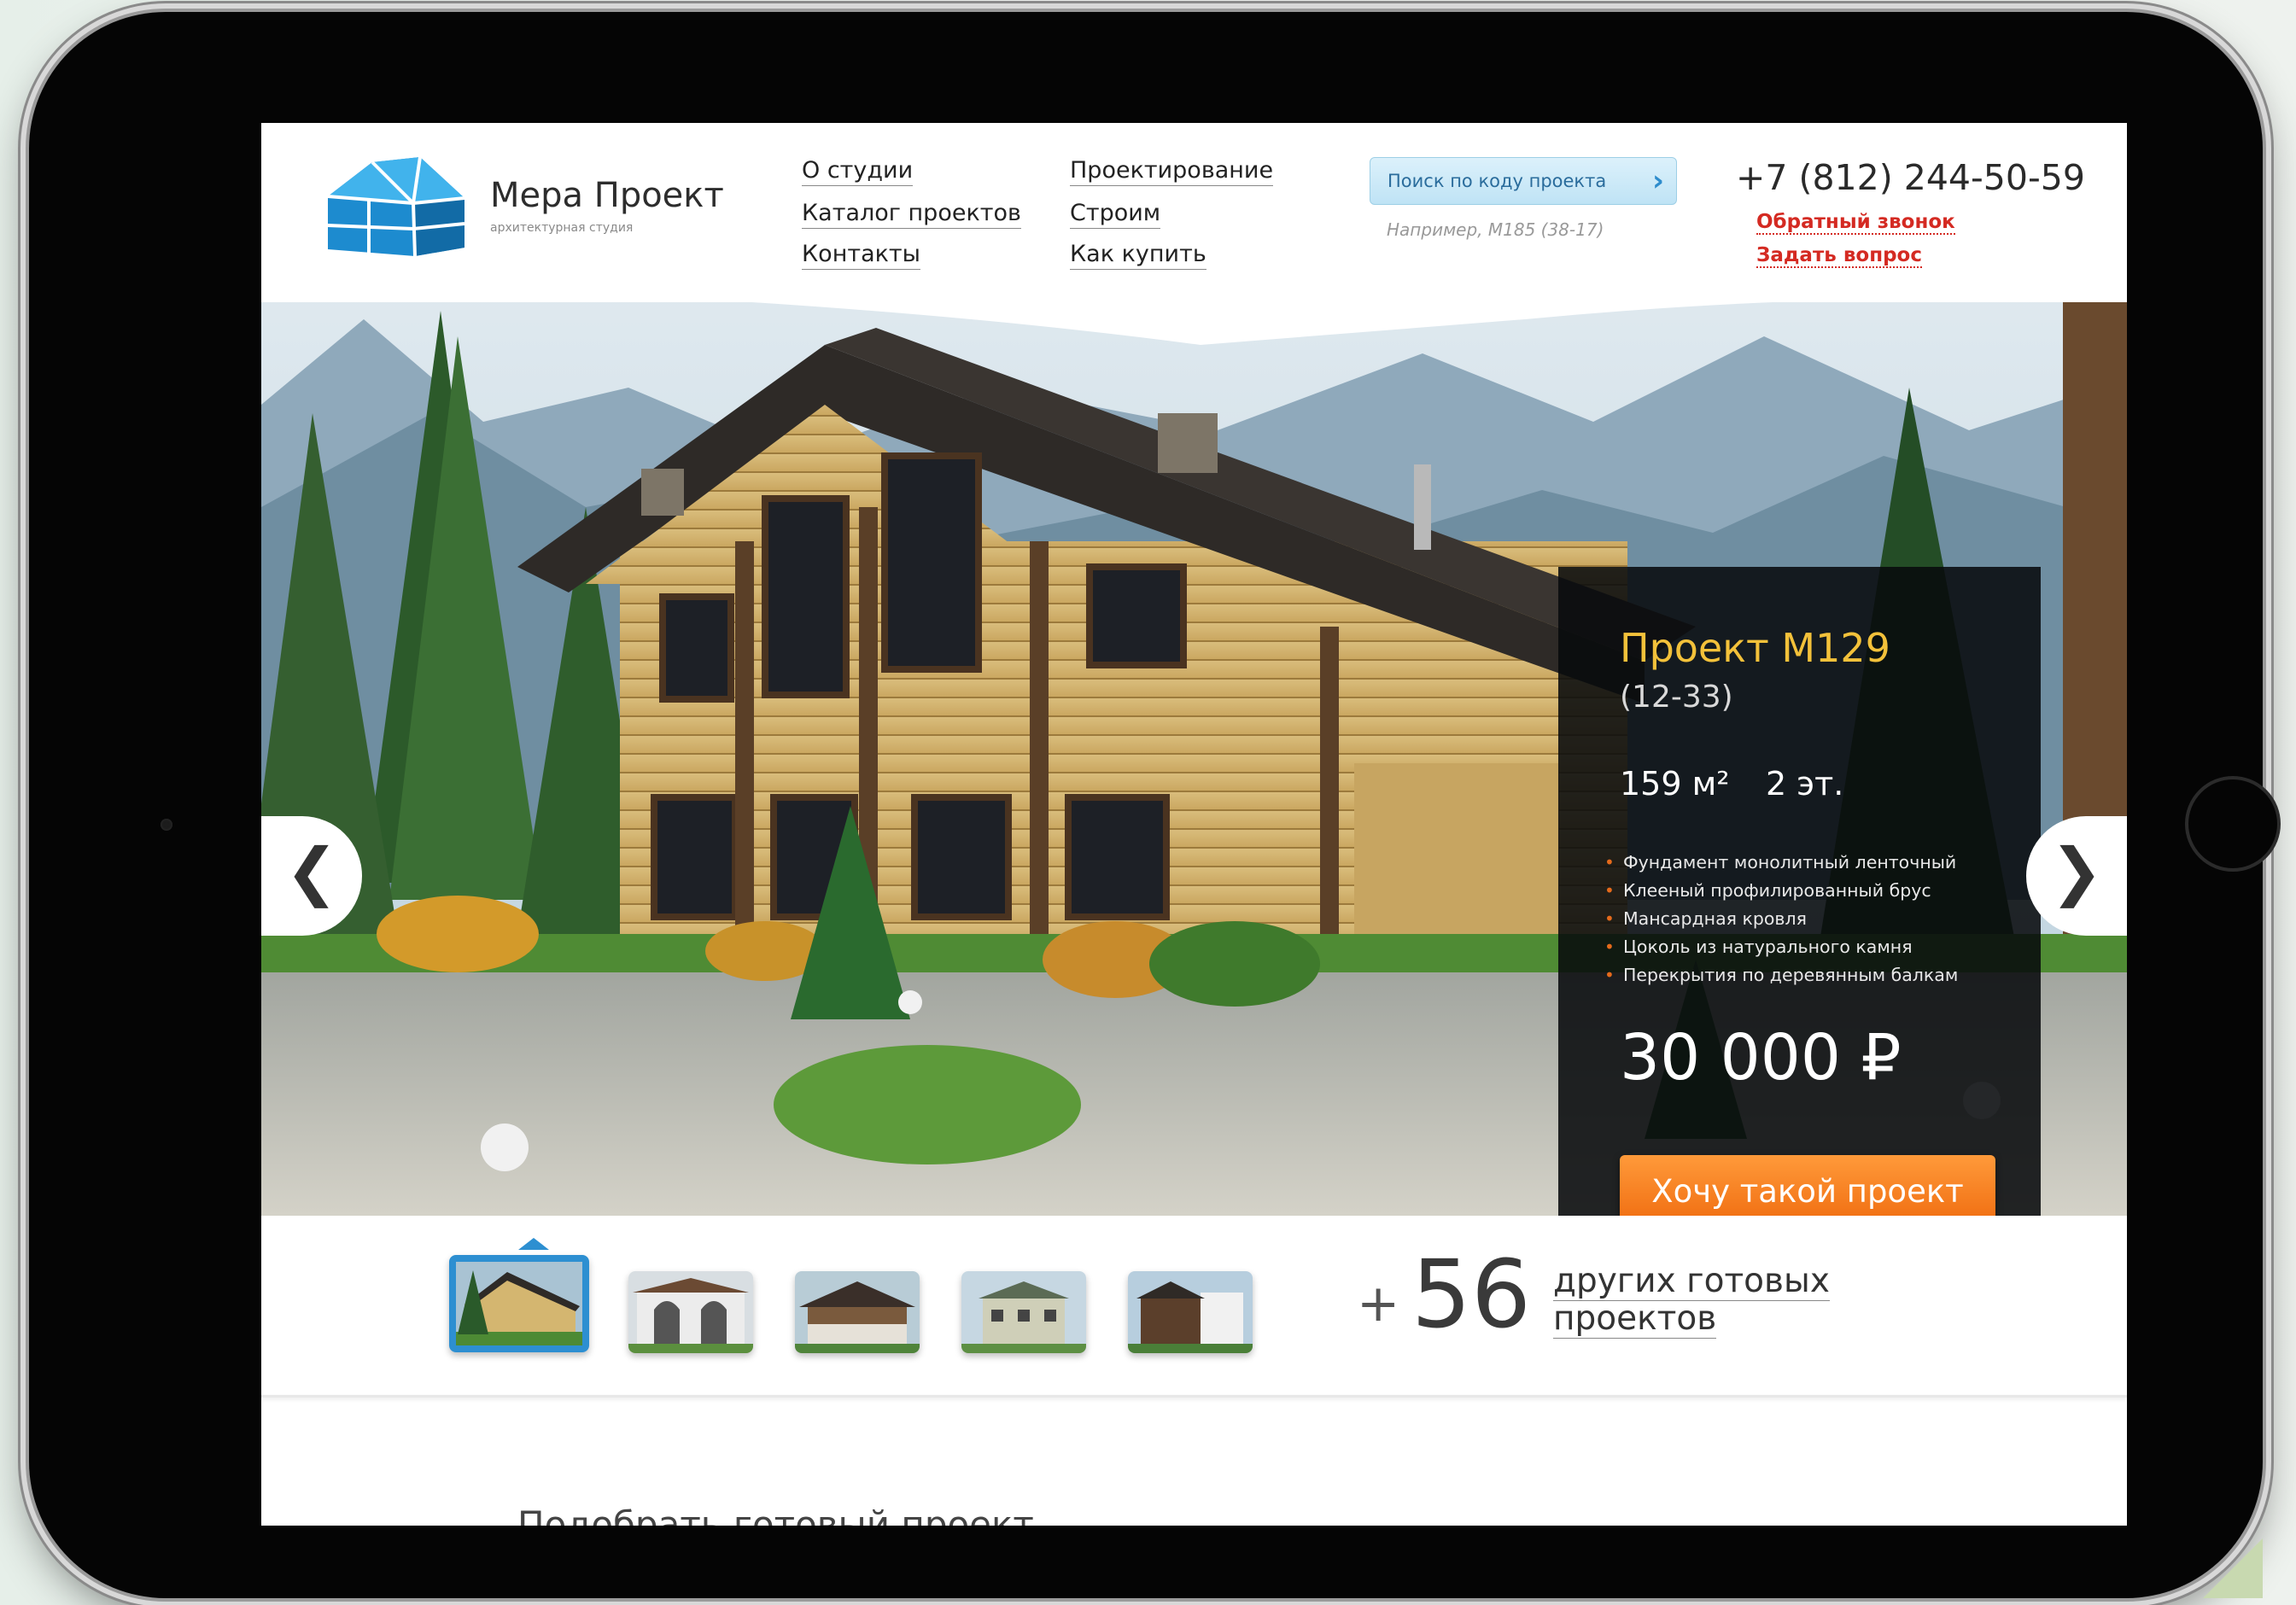 This screenshot has width=2296, height=1605. Describe the element at coordinates (1658, 181) in the screenshot. I see `chevron-right-icon: ›` at that location.